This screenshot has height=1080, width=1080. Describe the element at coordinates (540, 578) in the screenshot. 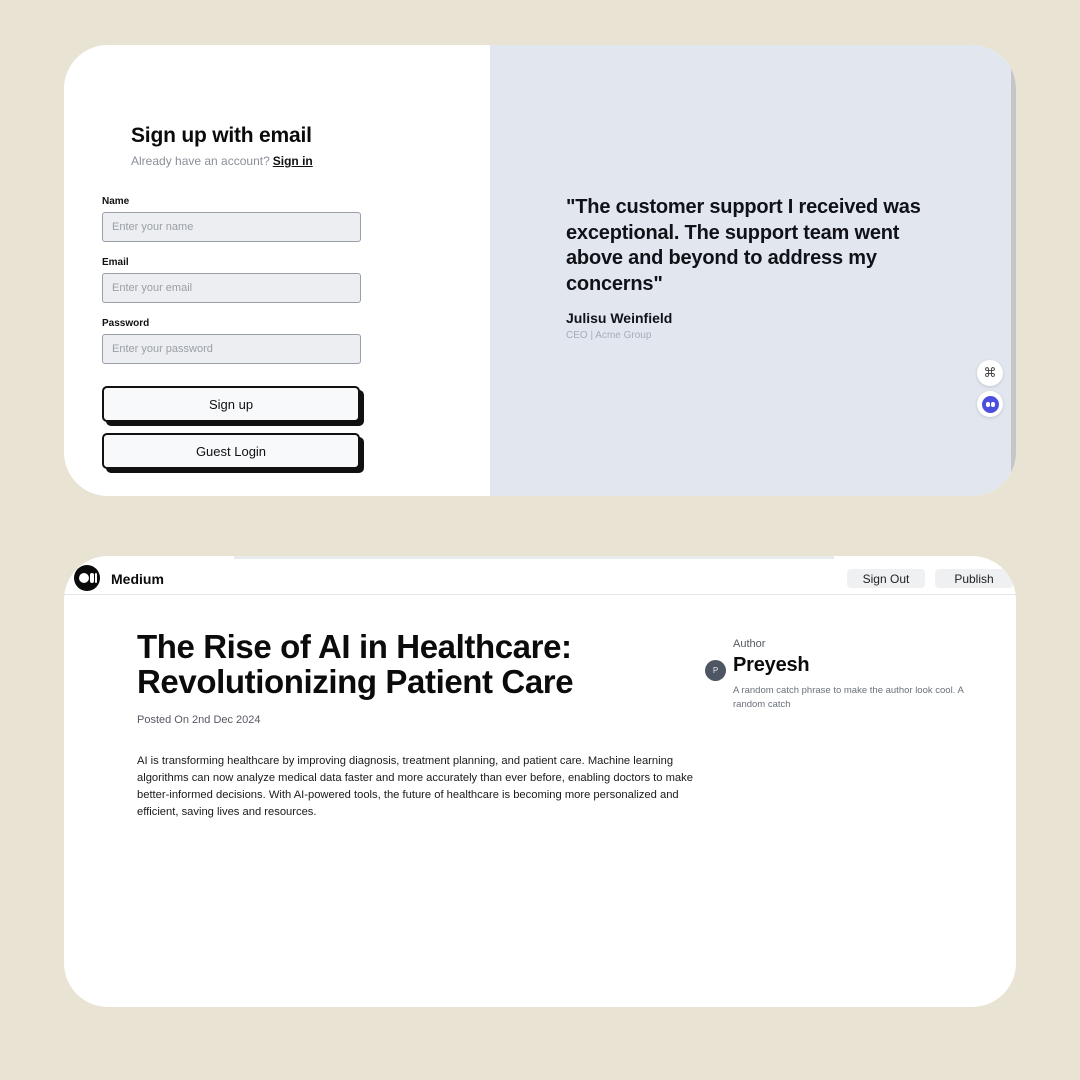

I see `top-navbar: Medium Sign Out Publish` at that location.